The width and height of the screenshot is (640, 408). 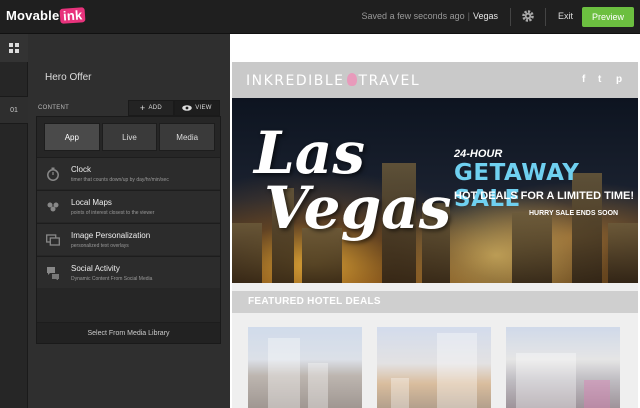 I want to click on hero-hot-deals: HOT DEALS FOR A LIMITED TIME!, so click(x=544, y=196).